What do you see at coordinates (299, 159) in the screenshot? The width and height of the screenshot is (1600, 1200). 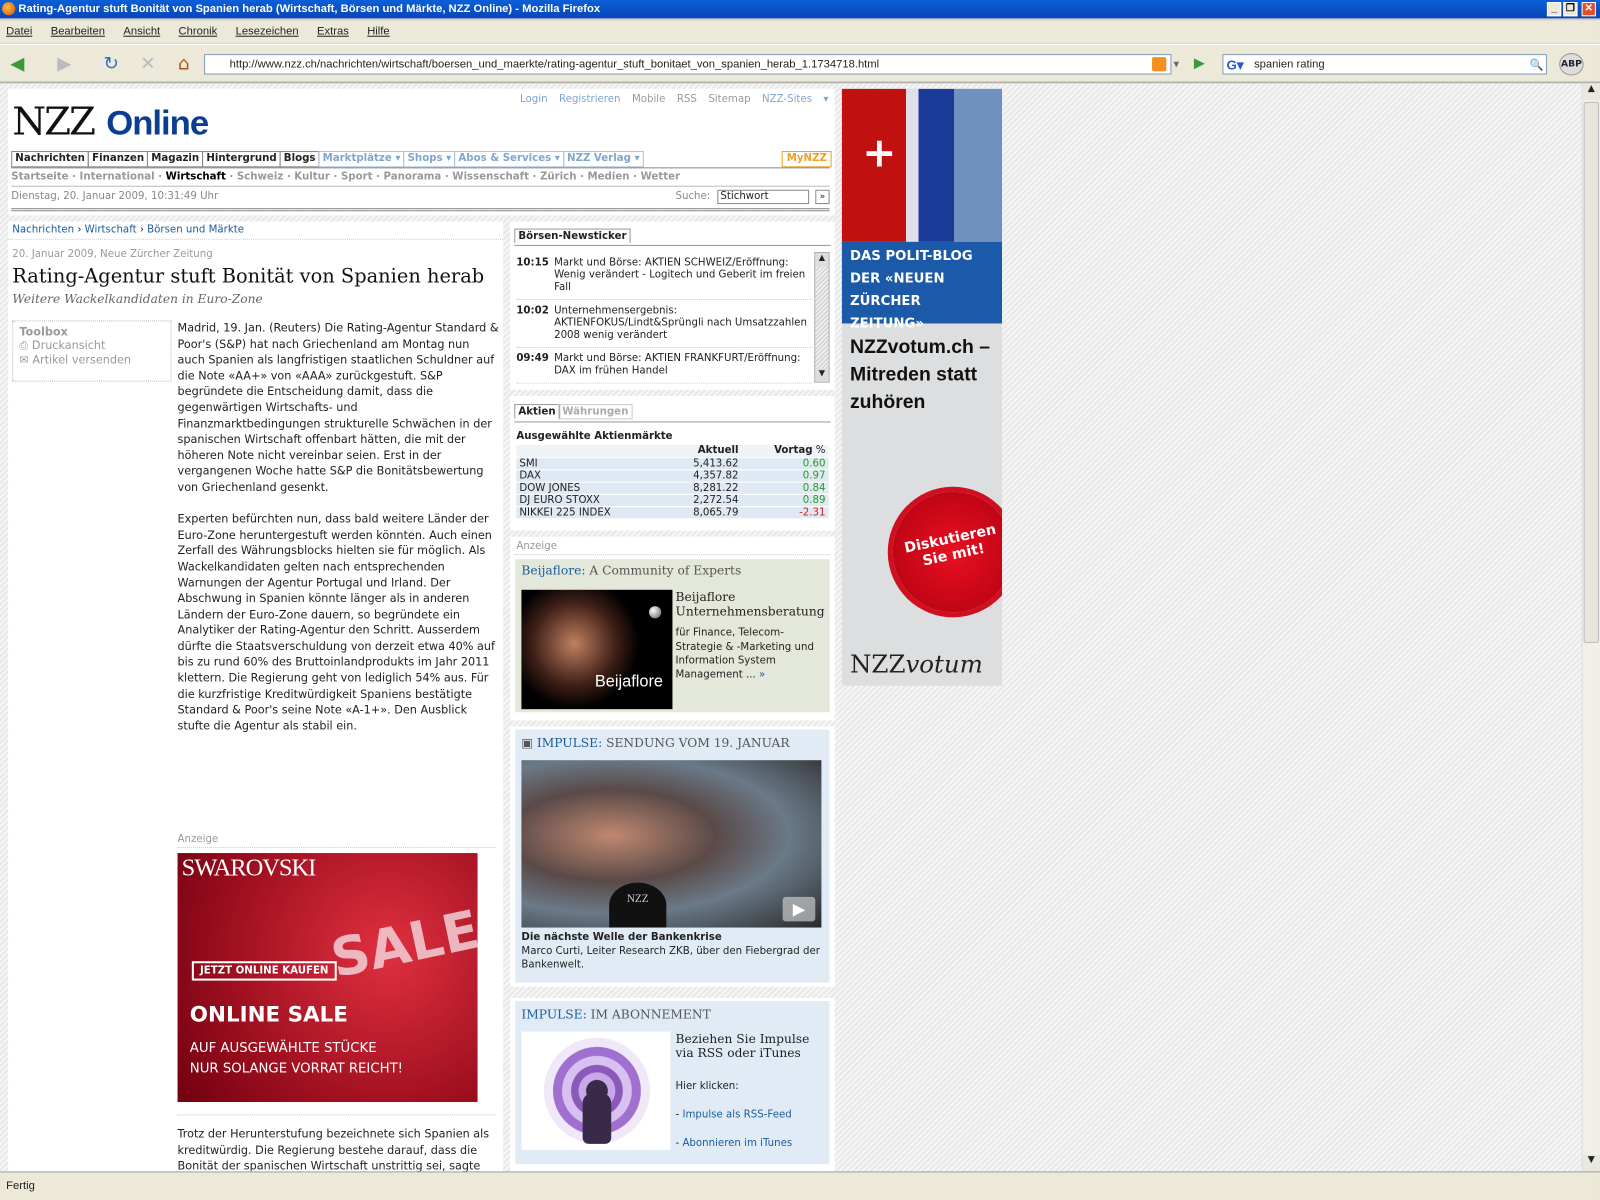 I see `nav-blogs: Blogs` at bounding box center [299, 159].